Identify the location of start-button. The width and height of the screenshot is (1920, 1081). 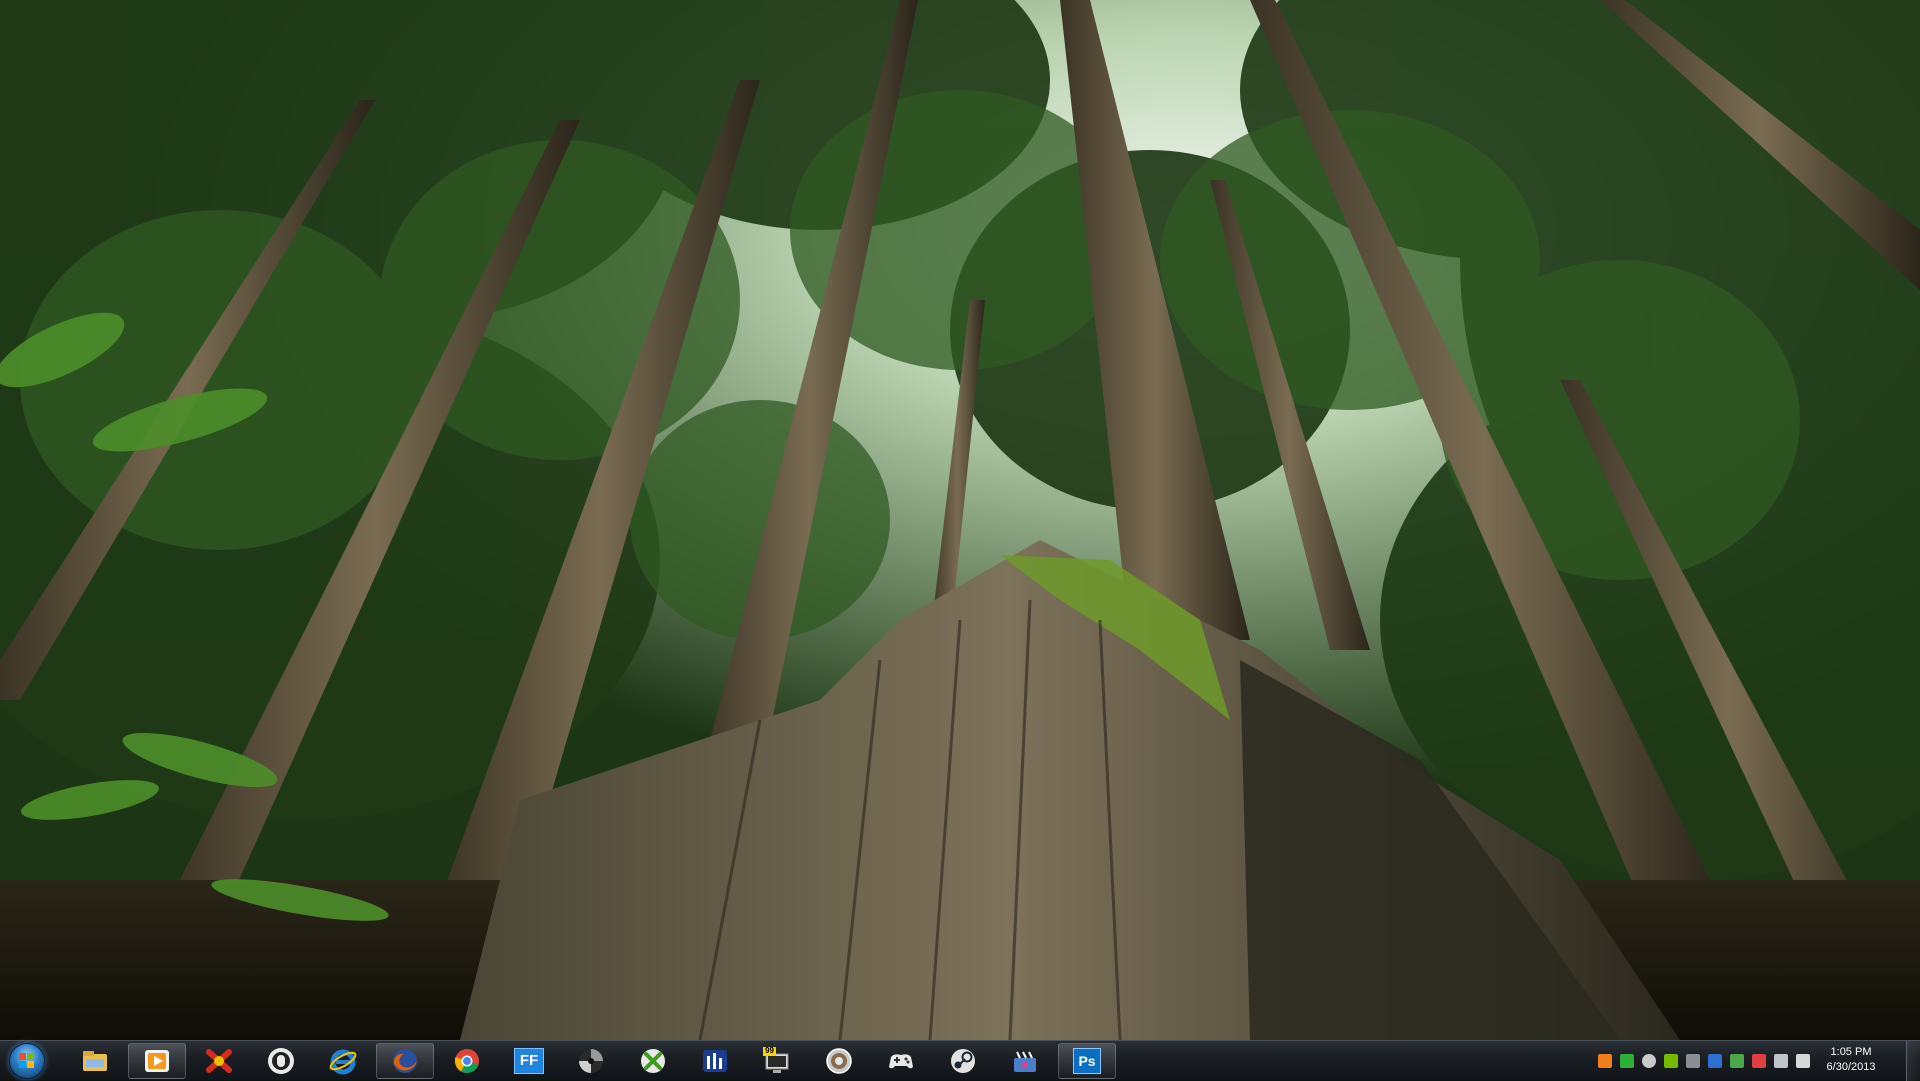
(27, 1061).